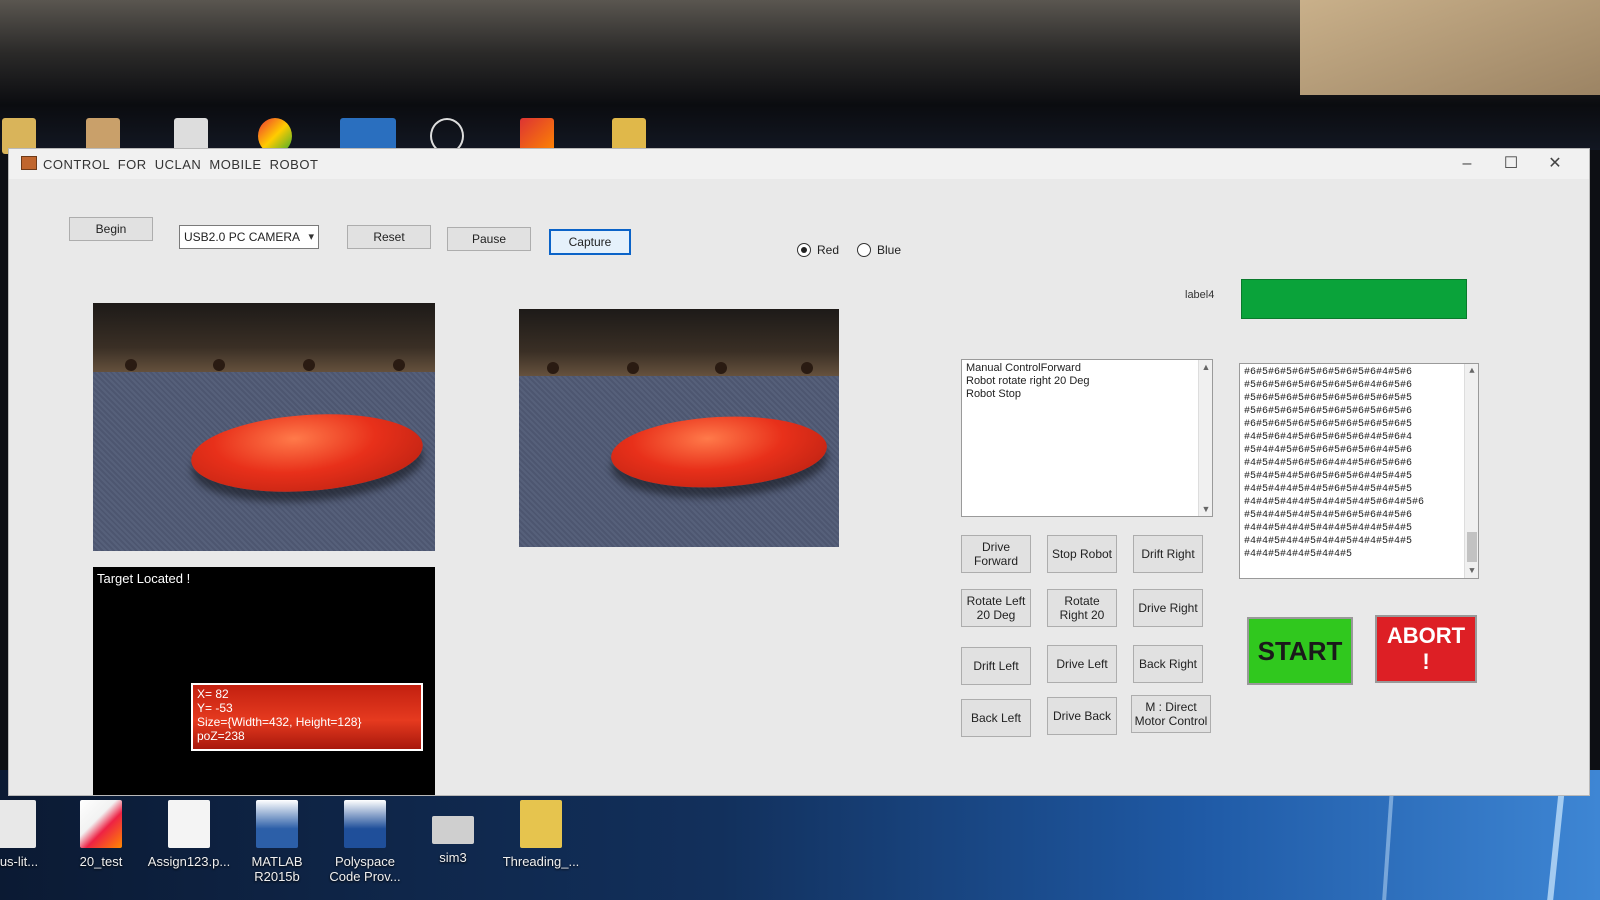  Describe the element at coordinates (29, 163) in the screenshot. I see `app-icon` at that location.